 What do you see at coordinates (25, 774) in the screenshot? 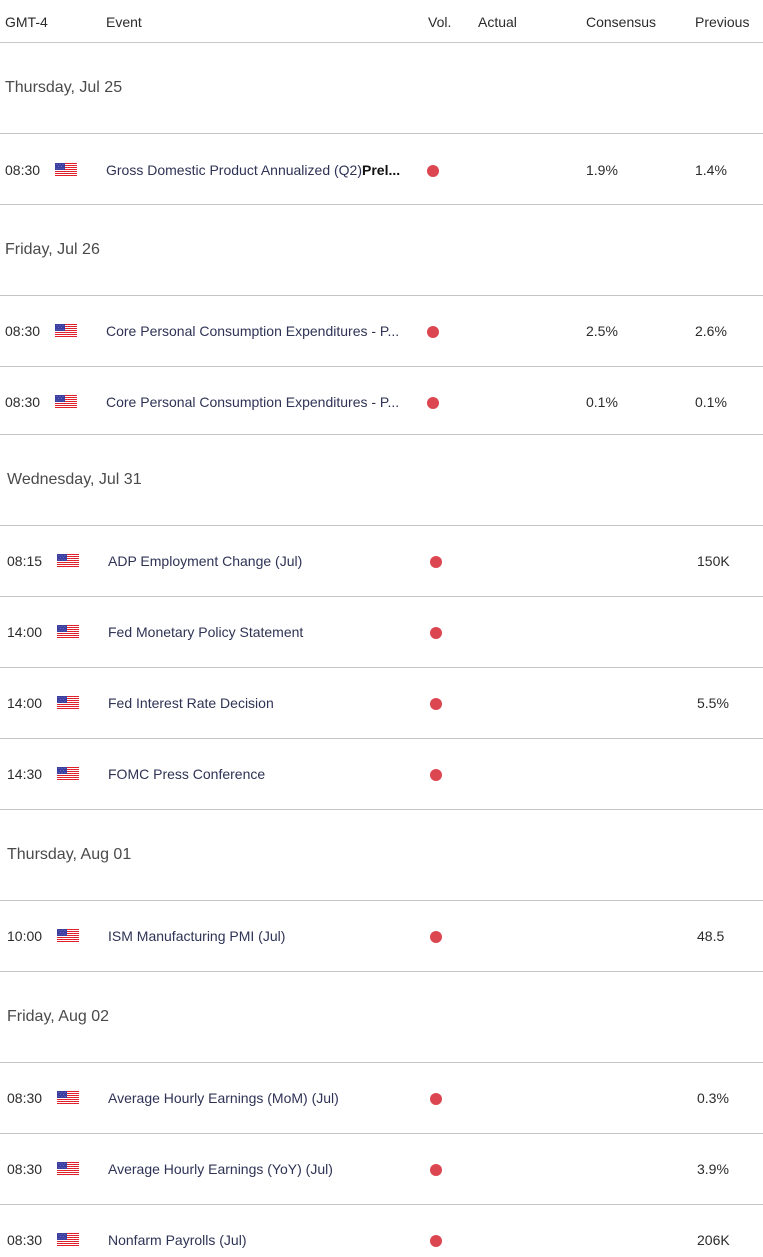
I see `event-time: 14:30` at bounding box center [25, 774].